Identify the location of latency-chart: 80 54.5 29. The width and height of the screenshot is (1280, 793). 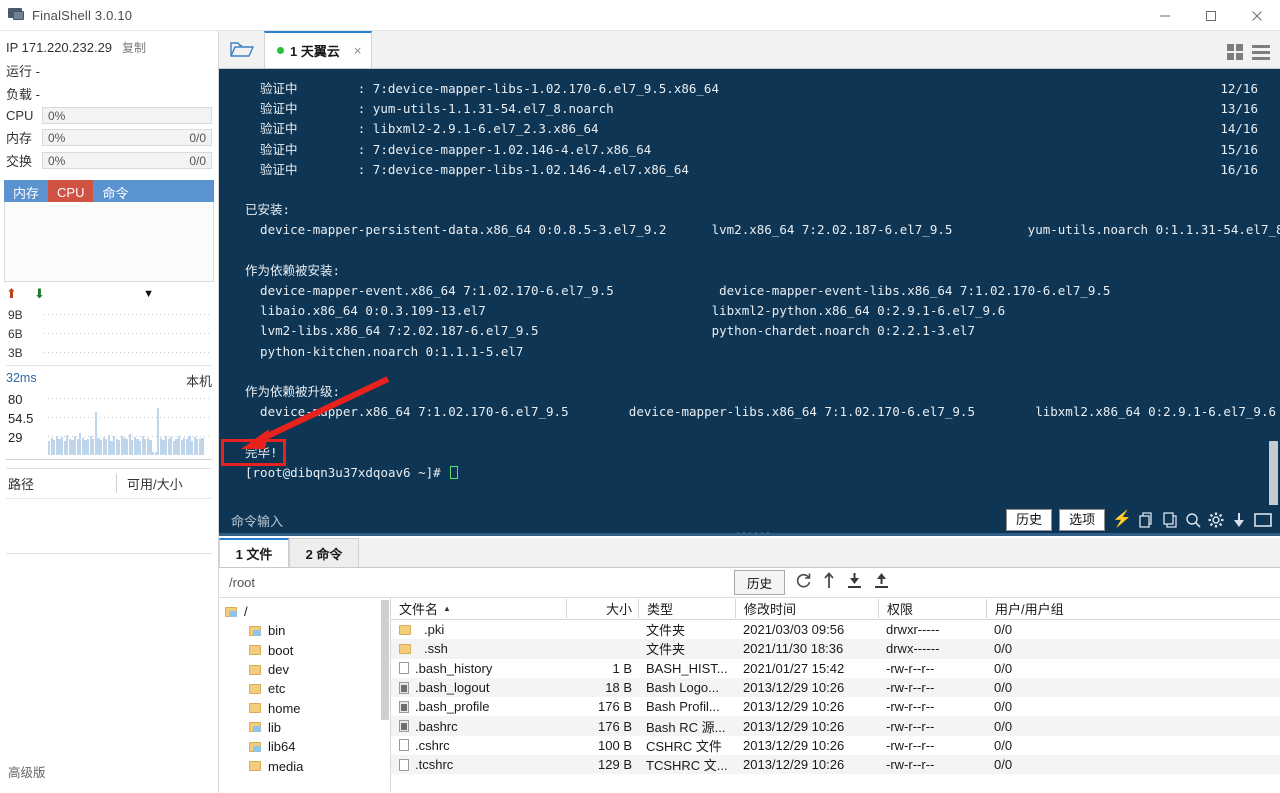
(109, 425).